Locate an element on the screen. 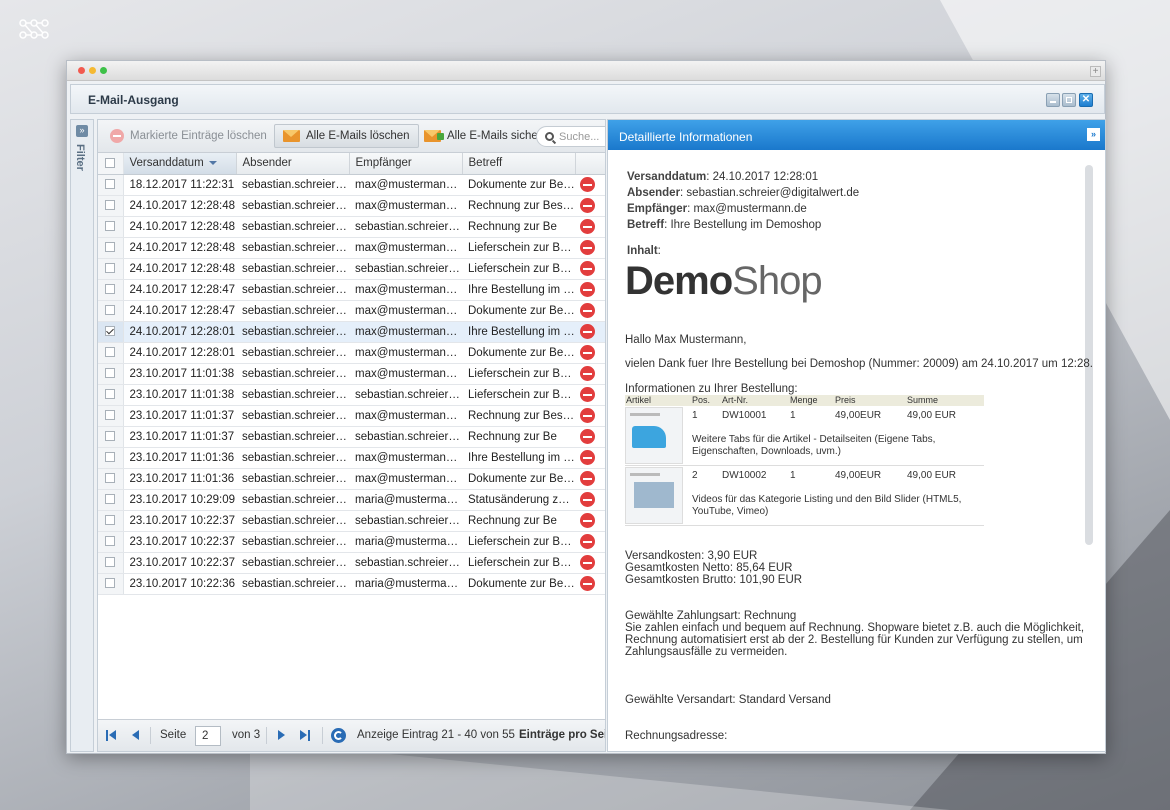  detail-title: Detaillierte Informationen is located at coordinates (686, 137).